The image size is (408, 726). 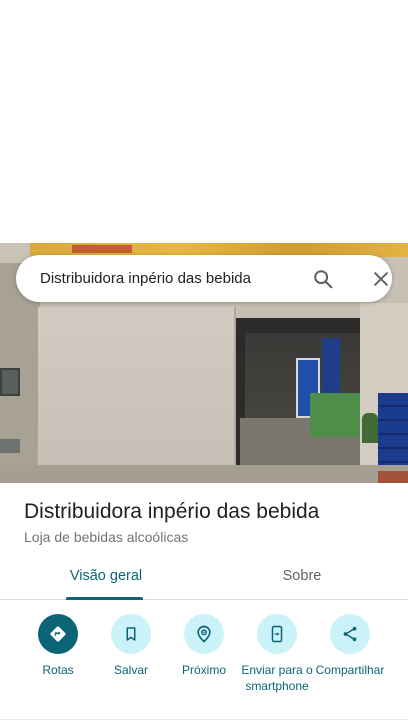 What do you see at coordinates (203, 670) in the screenshot?
I see `nearby-label: Próximo` at bounding box center [203, 670].